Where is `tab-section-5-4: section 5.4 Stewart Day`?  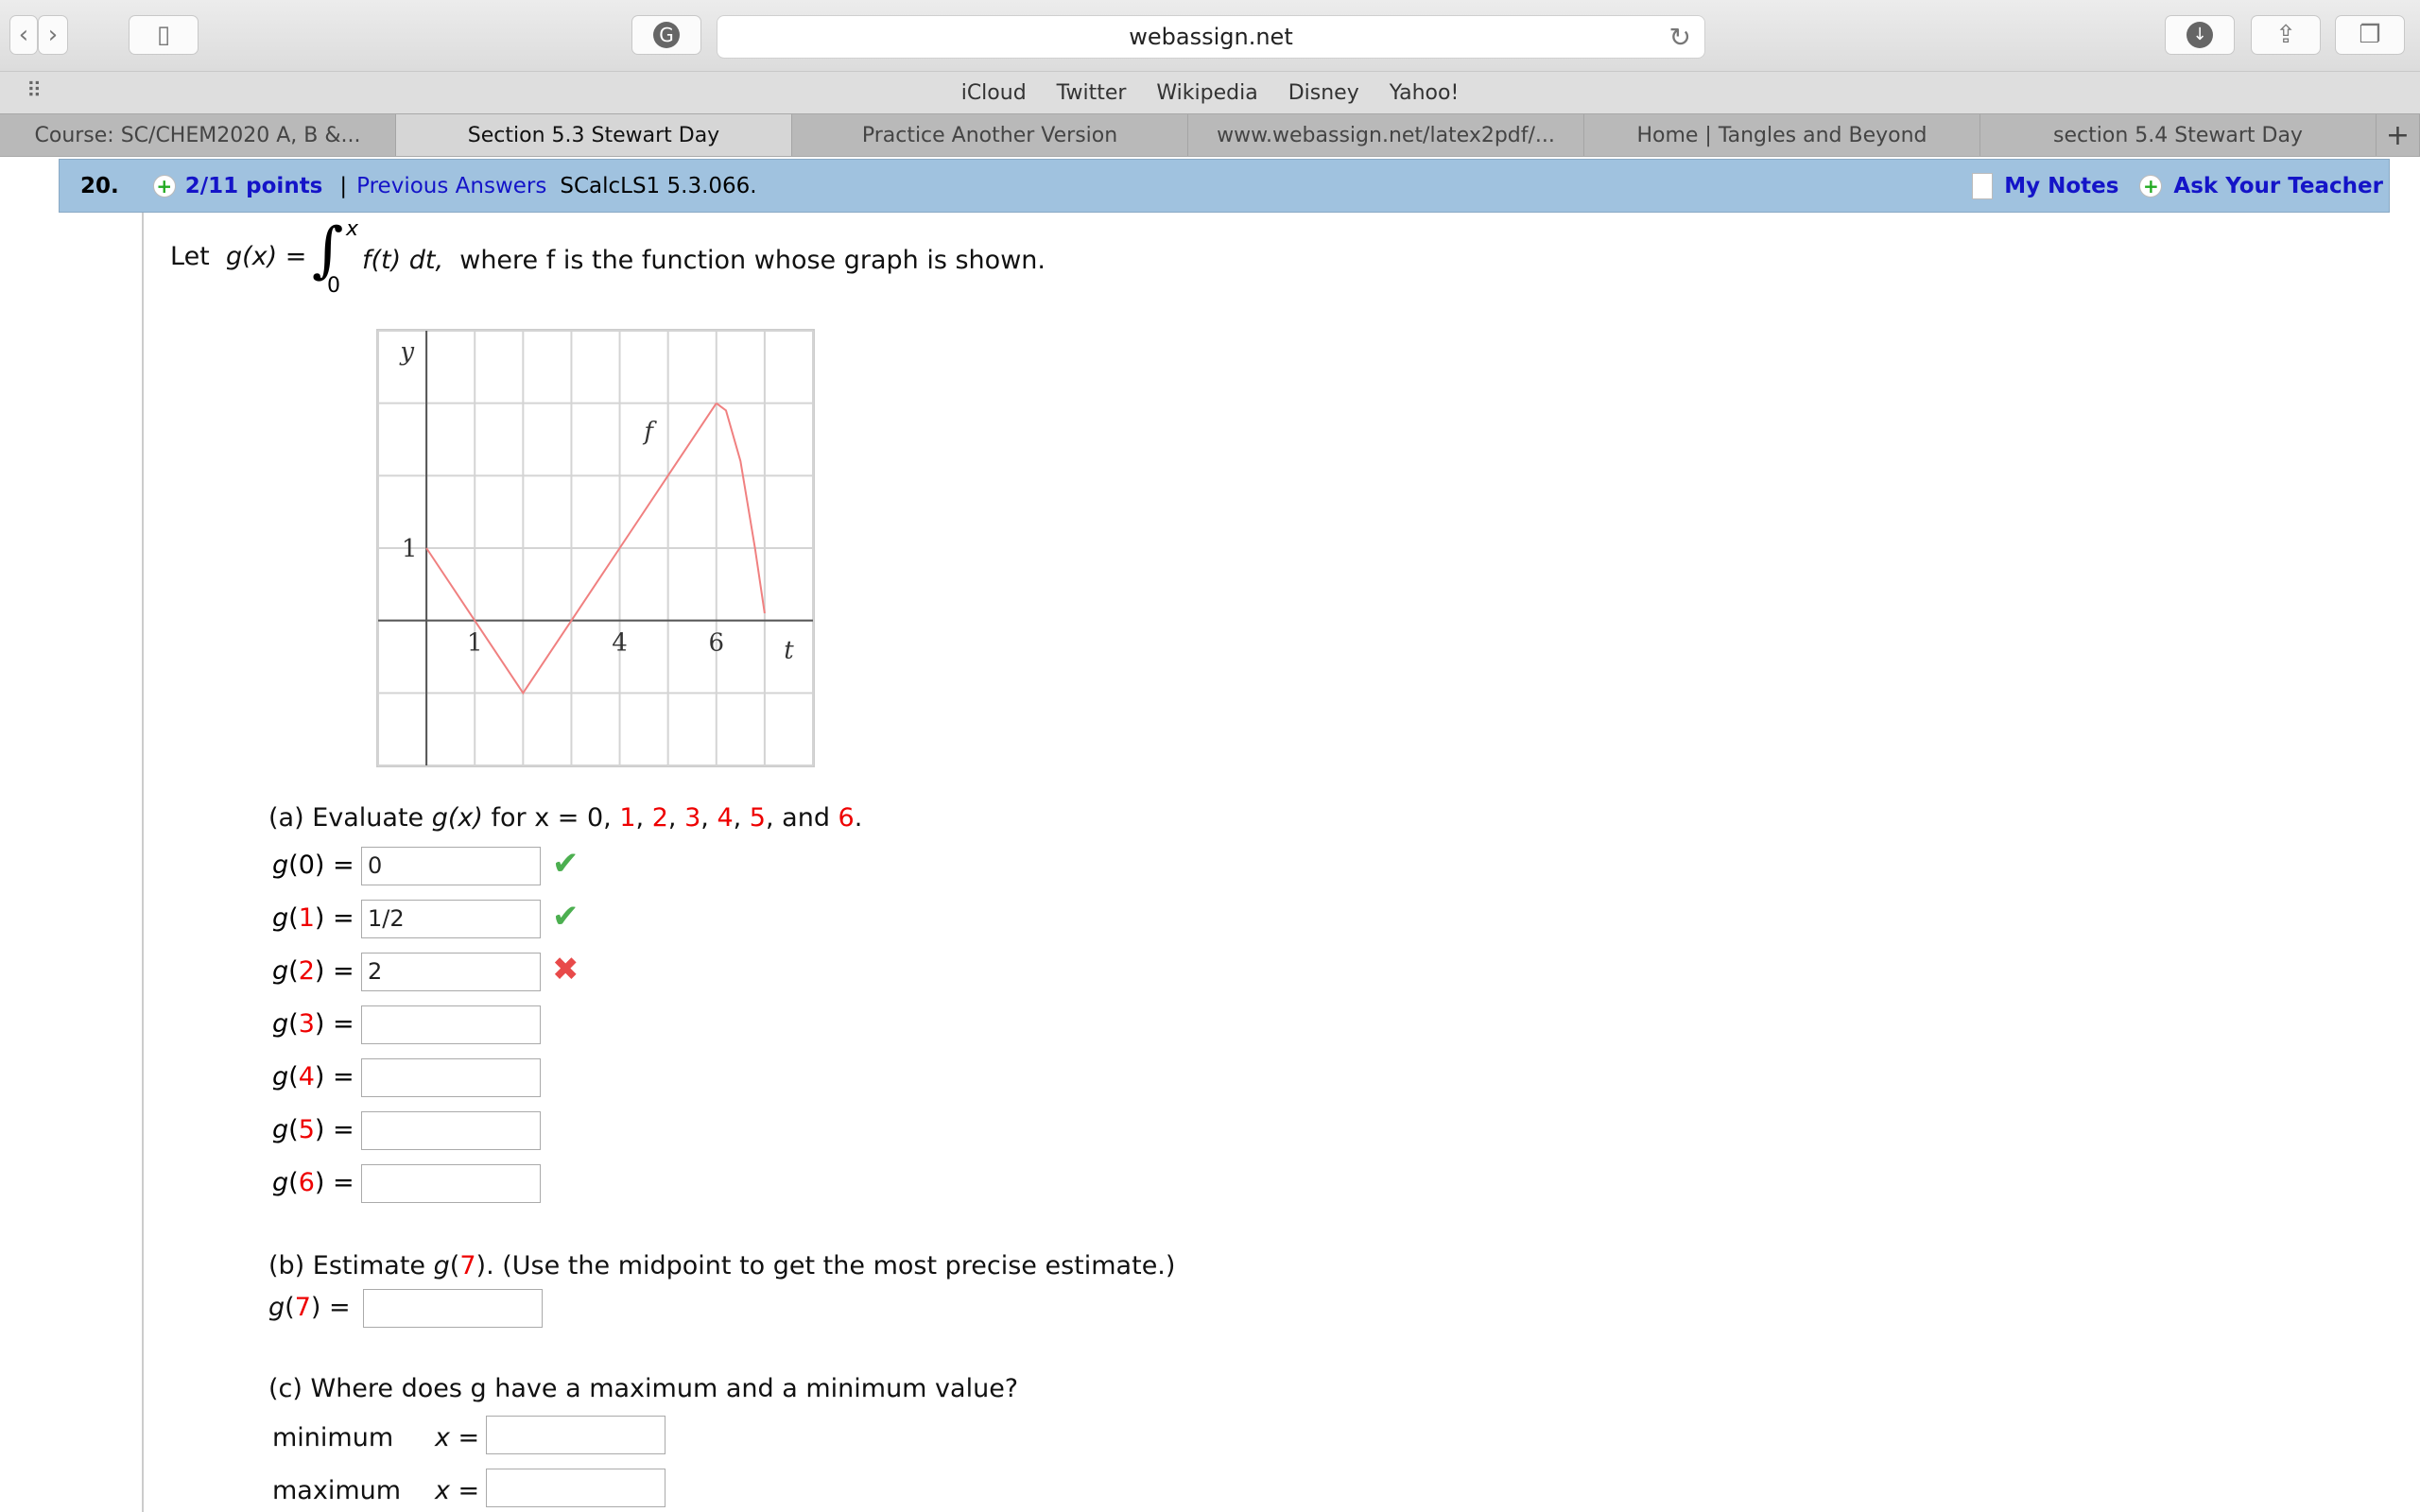
tab-section-5-4: section 5.4 Stewart Day is located at coordinates (2178, 135).